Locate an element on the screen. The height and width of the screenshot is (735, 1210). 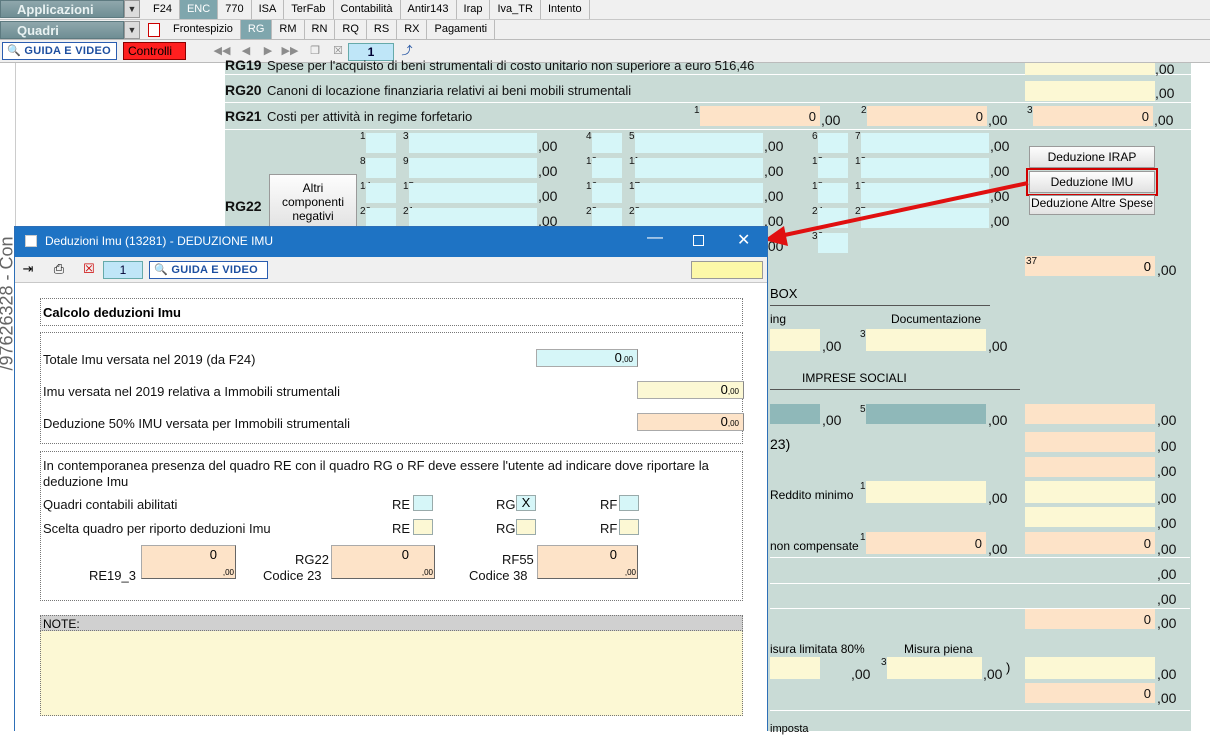
rf-label-2: RF is located at coordinates (609, 528).